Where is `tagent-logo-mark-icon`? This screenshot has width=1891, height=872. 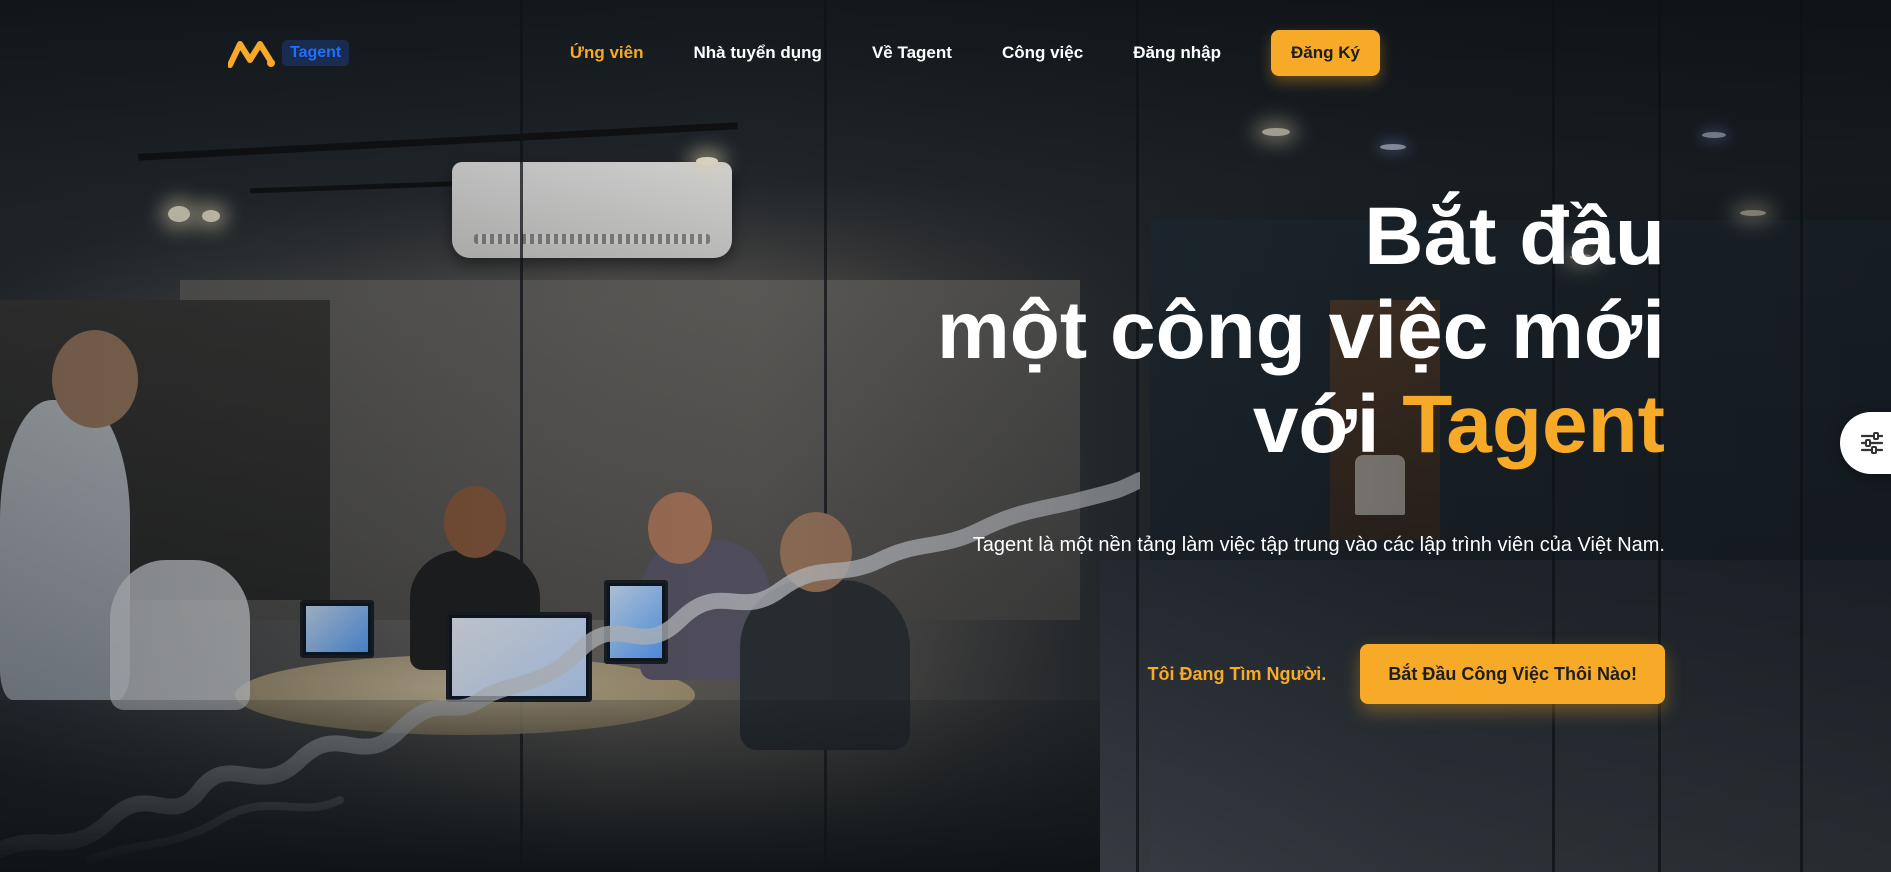
tagent-logo-mark-icon is located at coordinates (251, 54).